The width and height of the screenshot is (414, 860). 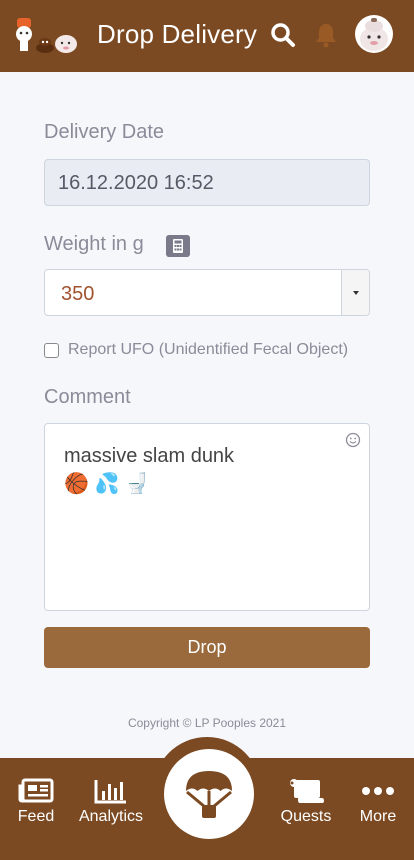 What do you see at coordinates (207, 182) in the screenshot?
I see `delivery-date-field: 16.12.2020 16:52` at bounding box center [207, 182].